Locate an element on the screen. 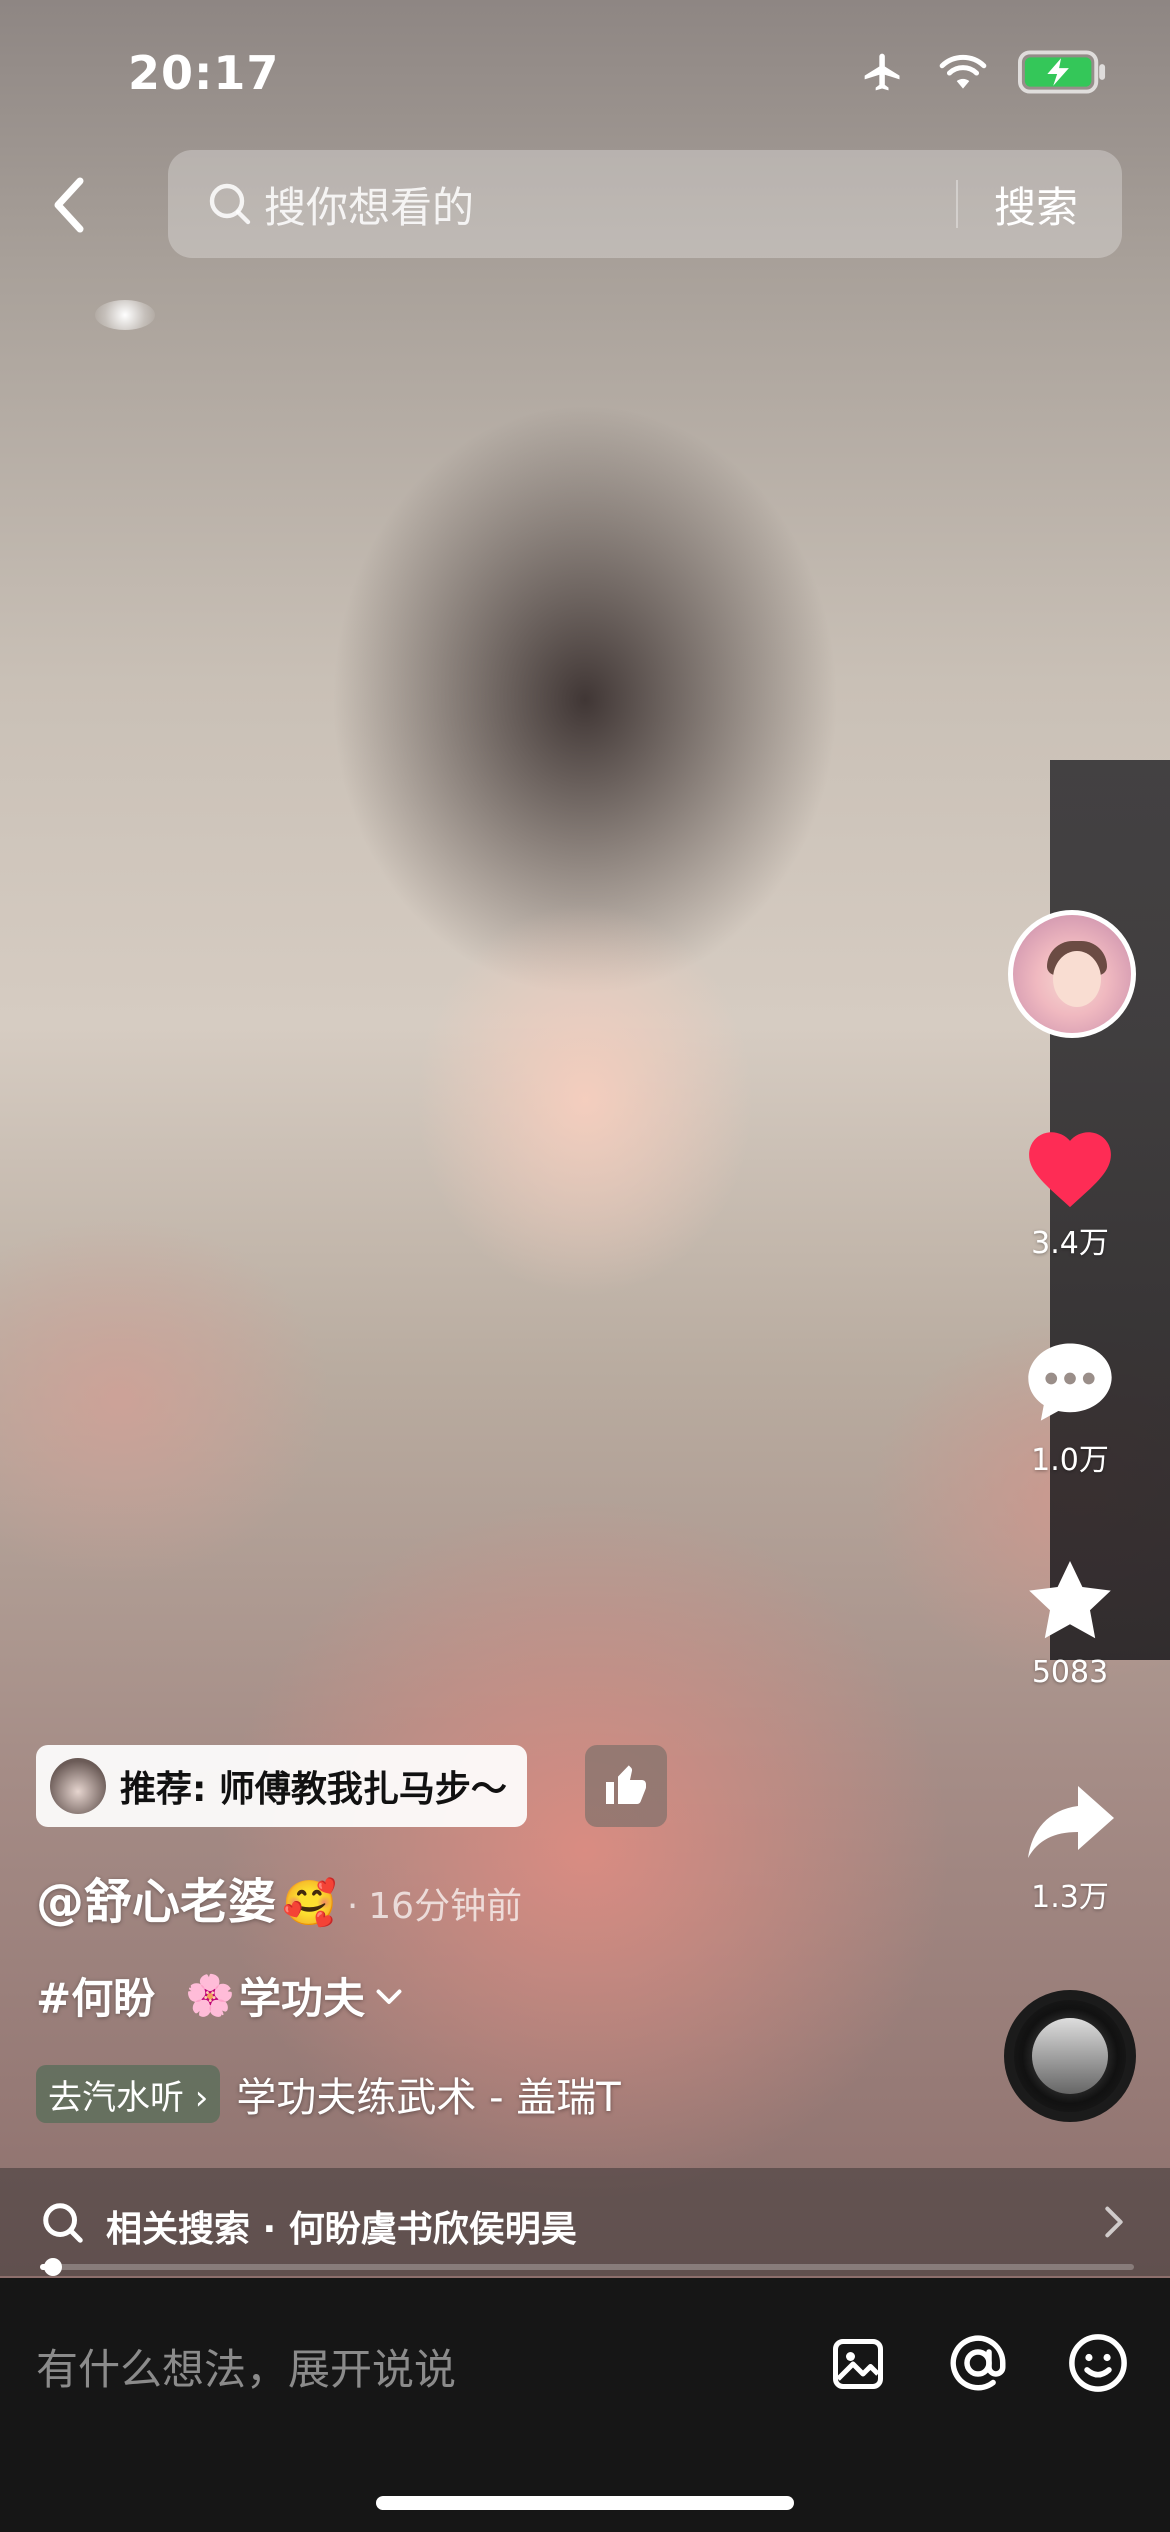 This screenshot has width=1170, height=2532. status-time: 20:17 is located at coordinates (204, 73).